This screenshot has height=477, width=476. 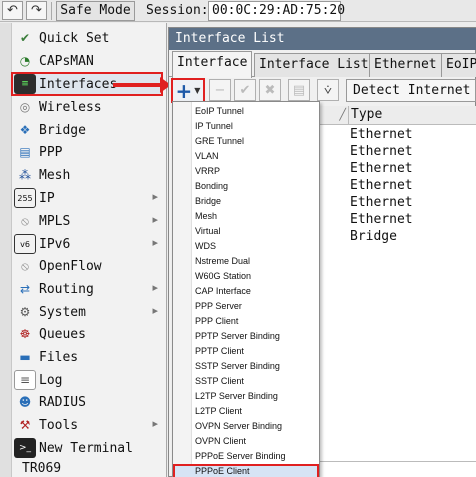 I want to click on tab-bar: Interface Interface List Ethernet EoIP, so click(x=322, y=64).